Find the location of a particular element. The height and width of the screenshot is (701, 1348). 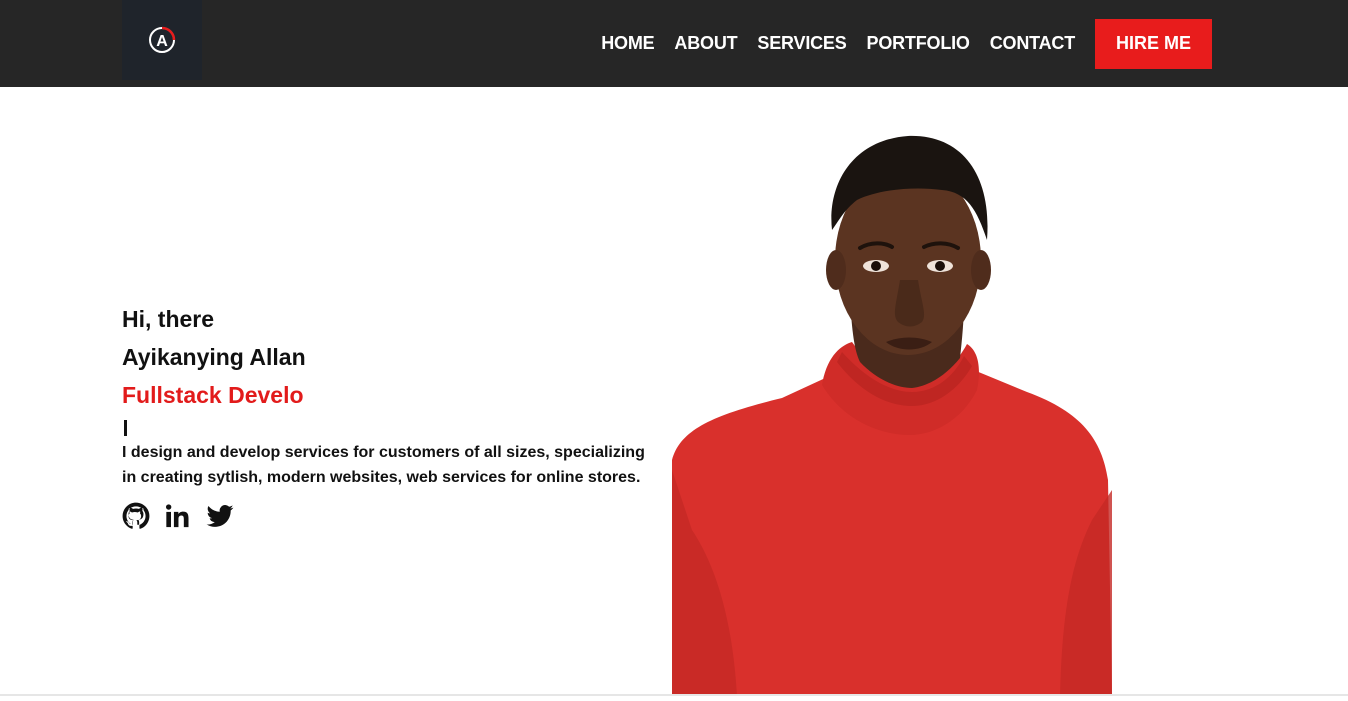

twitter-icon is located at coordinates (220, 516).